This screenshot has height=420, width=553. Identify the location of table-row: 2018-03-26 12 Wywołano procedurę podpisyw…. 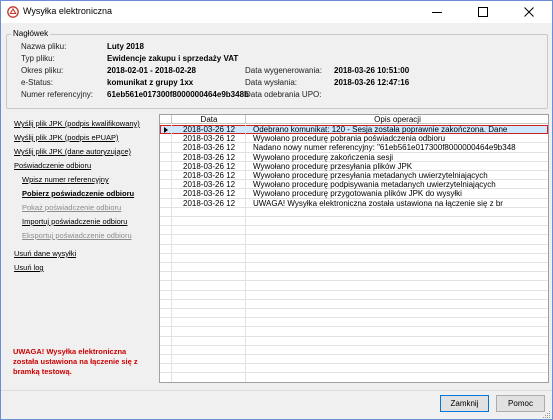
(354, 185).